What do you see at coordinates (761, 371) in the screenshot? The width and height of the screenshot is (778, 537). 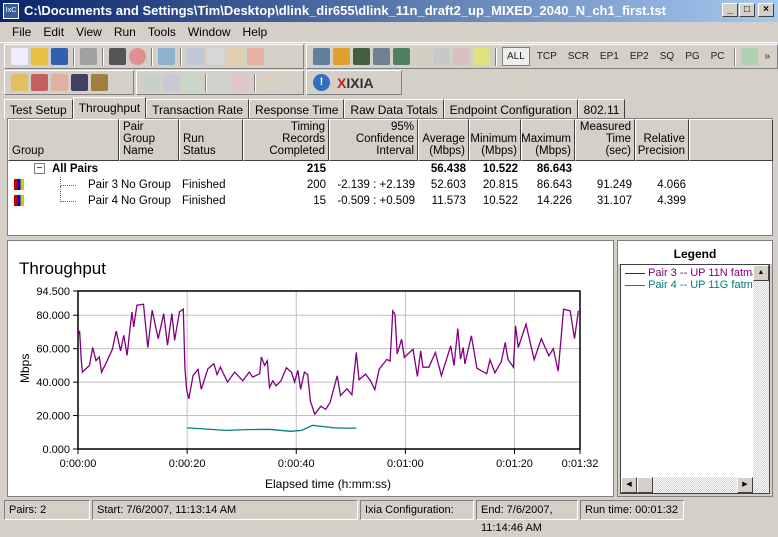 I see `legend-vertical-scrollbar: ▲` at bounding box center [761, 371].